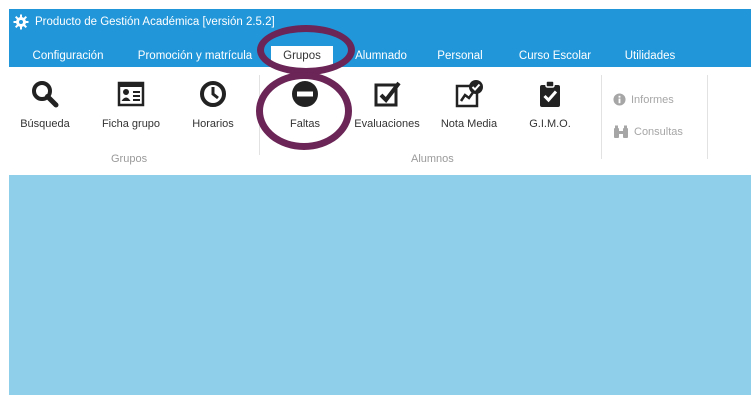 The image size is (754, 398). I want to click on informes-label: Informes, so click(652, 99).